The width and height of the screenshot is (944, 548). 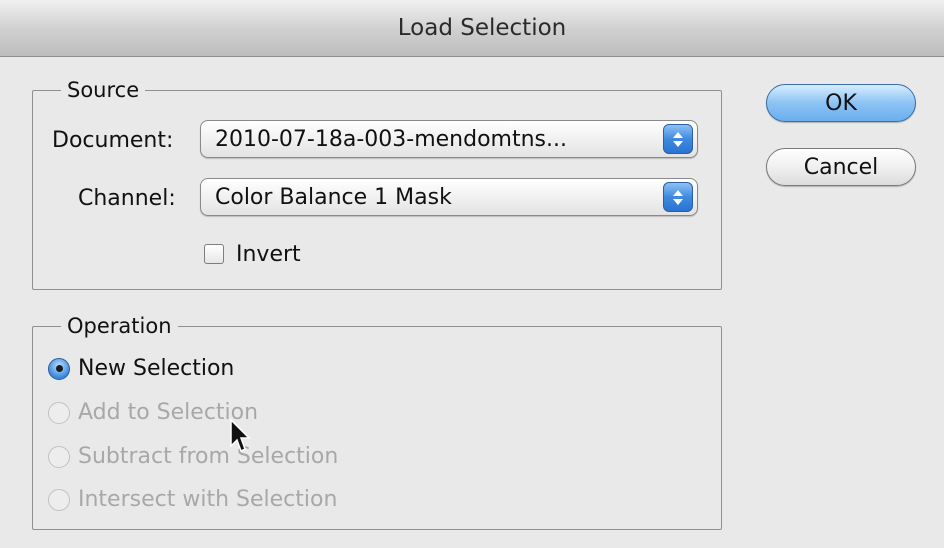 I want to click on radio-new-selection: New Selection, so click(x=141, y=368).